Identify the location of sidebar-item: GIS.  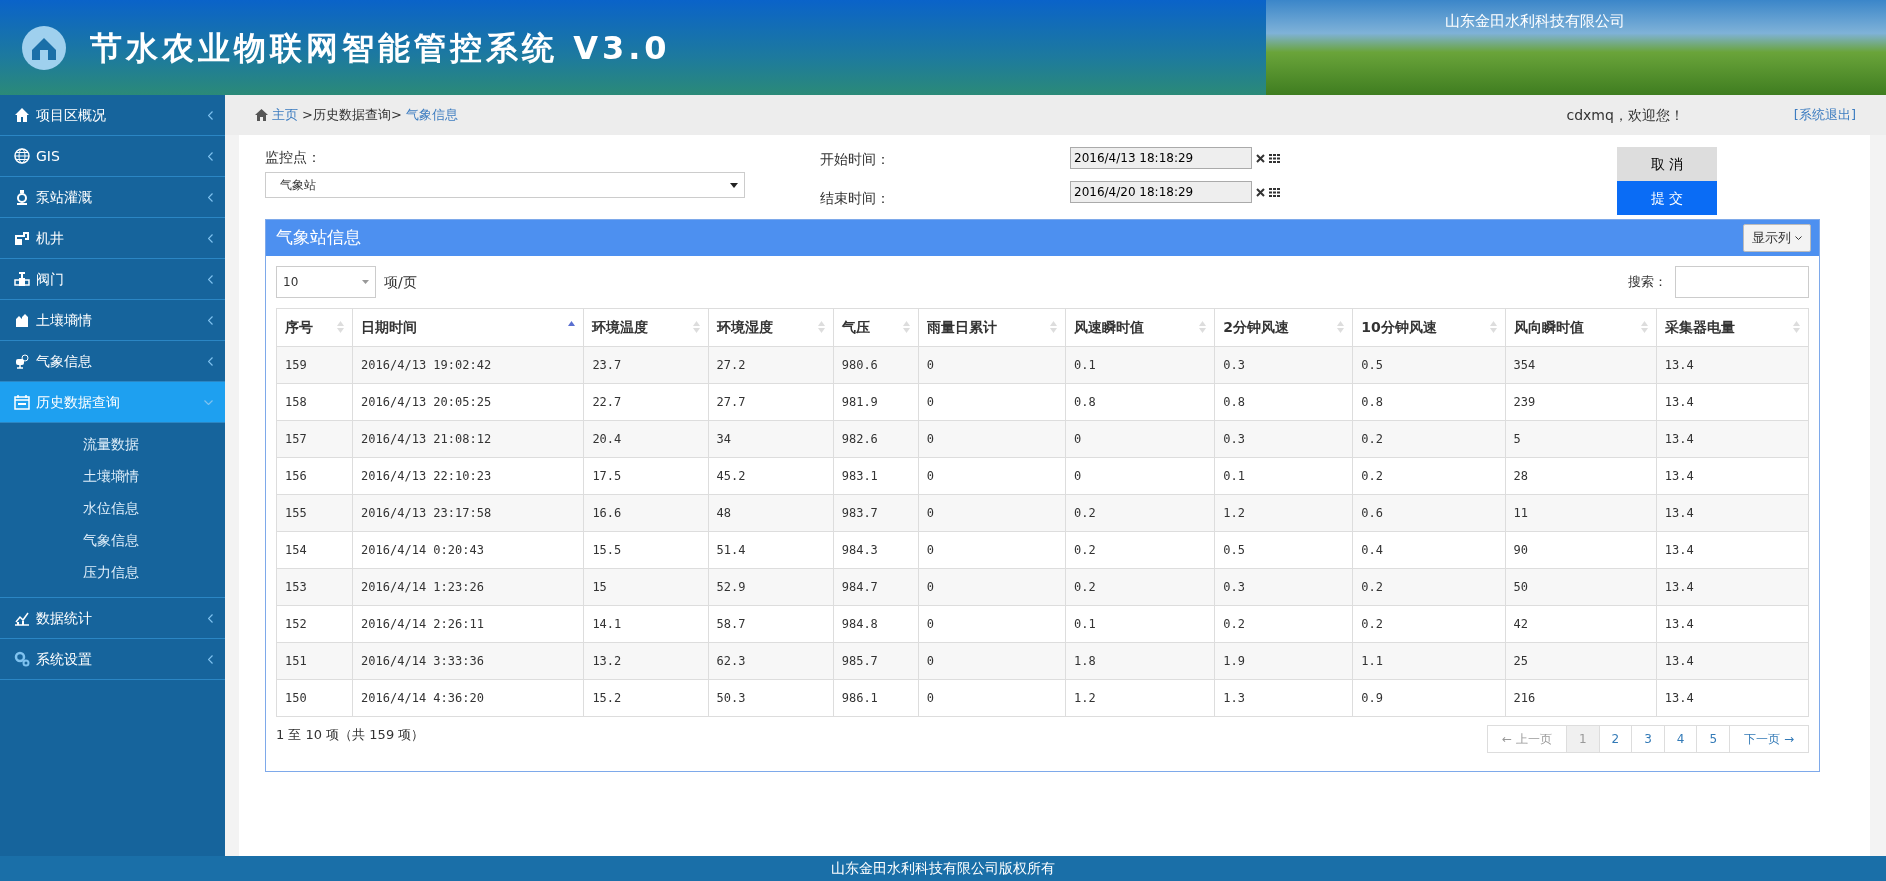
(112, 156).